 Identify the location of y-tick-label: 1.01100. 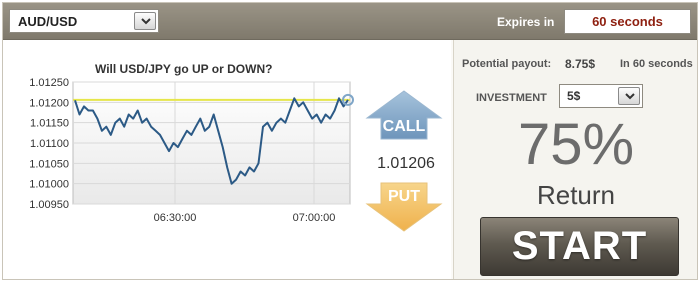
(49, 144).